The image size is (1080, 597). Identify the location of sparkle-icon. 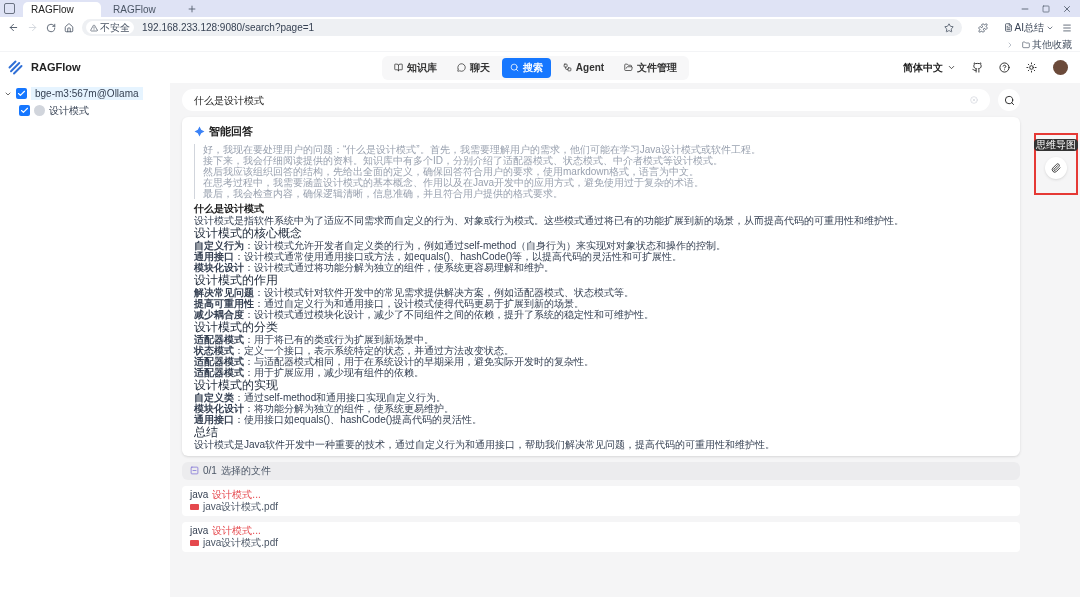
(199, 131).